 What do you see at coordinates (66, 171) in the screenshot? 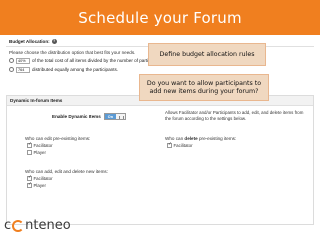
I see `add-group-label: Who can add, edit and delete new items:` at bounding box center [66, 171].